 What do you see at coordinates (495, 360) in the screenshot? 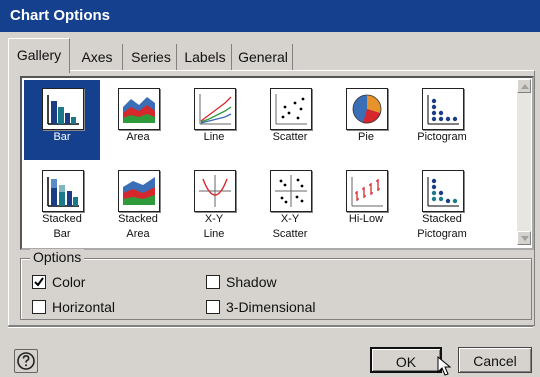
I see `cancel-button: Cancel` at bounding box center [495, 360].